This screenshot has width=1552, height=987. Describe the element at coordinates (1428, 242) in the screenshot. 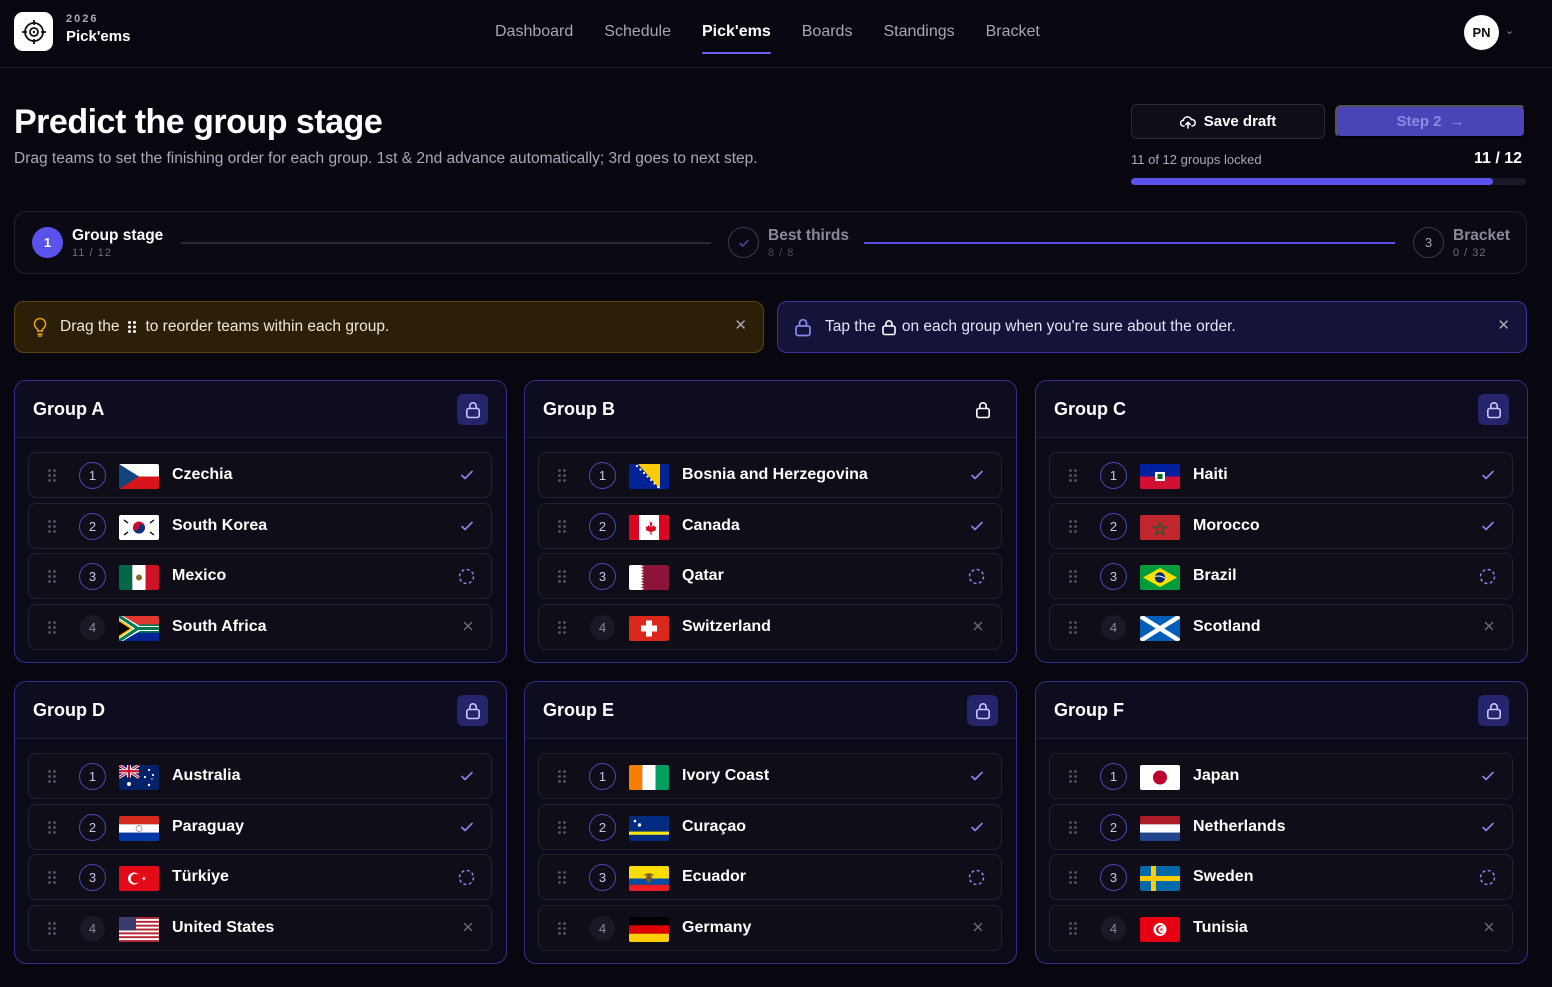

I see `step-3-number: 3` at that location.